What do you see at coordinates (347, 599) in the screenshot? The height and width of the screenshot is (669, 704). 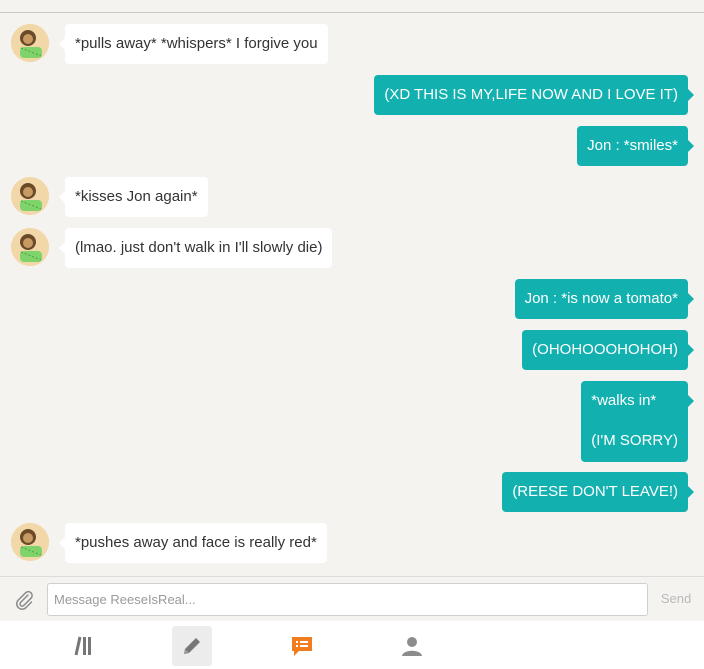 I see `message-input` at bounding box center [347, 599].